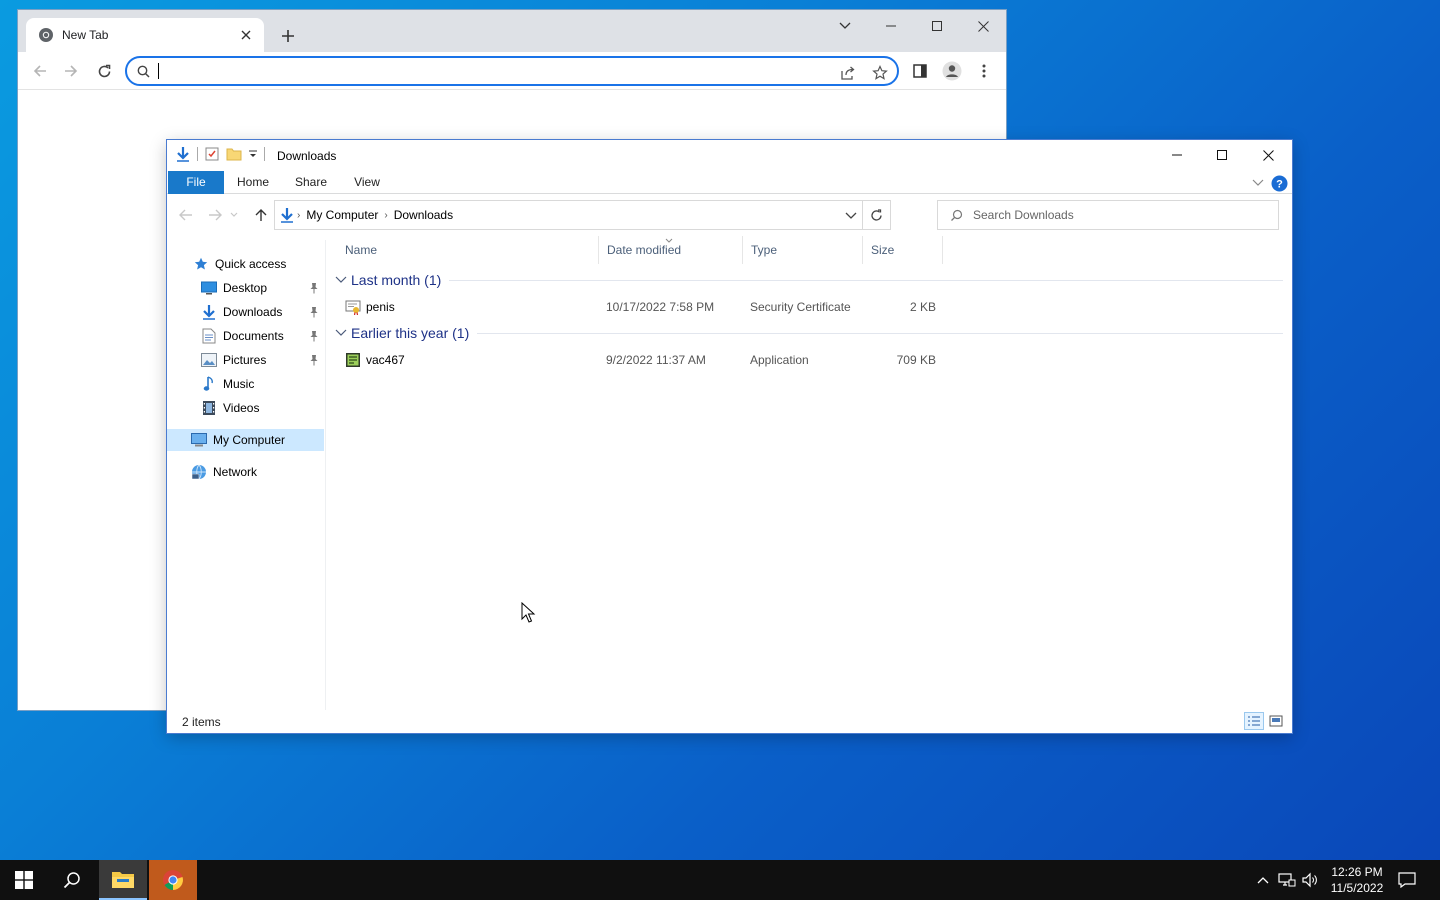 The height and width of the screenshot is (900, 1440). Describe the element at coordinates (920, 71) in the screenshot. I see `side-panel-icon` at that location.